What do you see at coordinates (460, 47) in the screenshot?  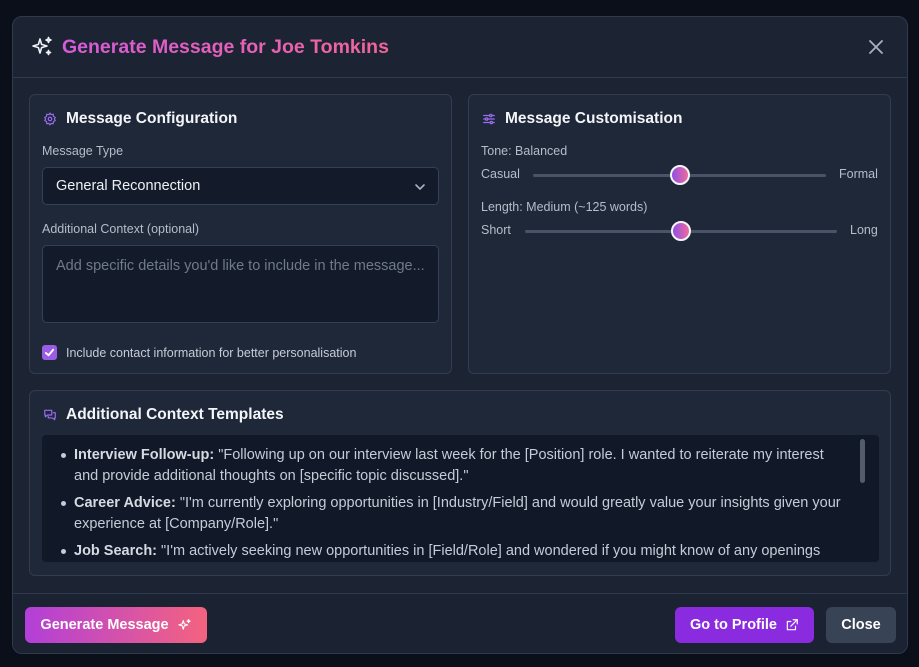 I see `modal-header: Generate Message for Joe Tomkins` at bounding box center [460, 47].